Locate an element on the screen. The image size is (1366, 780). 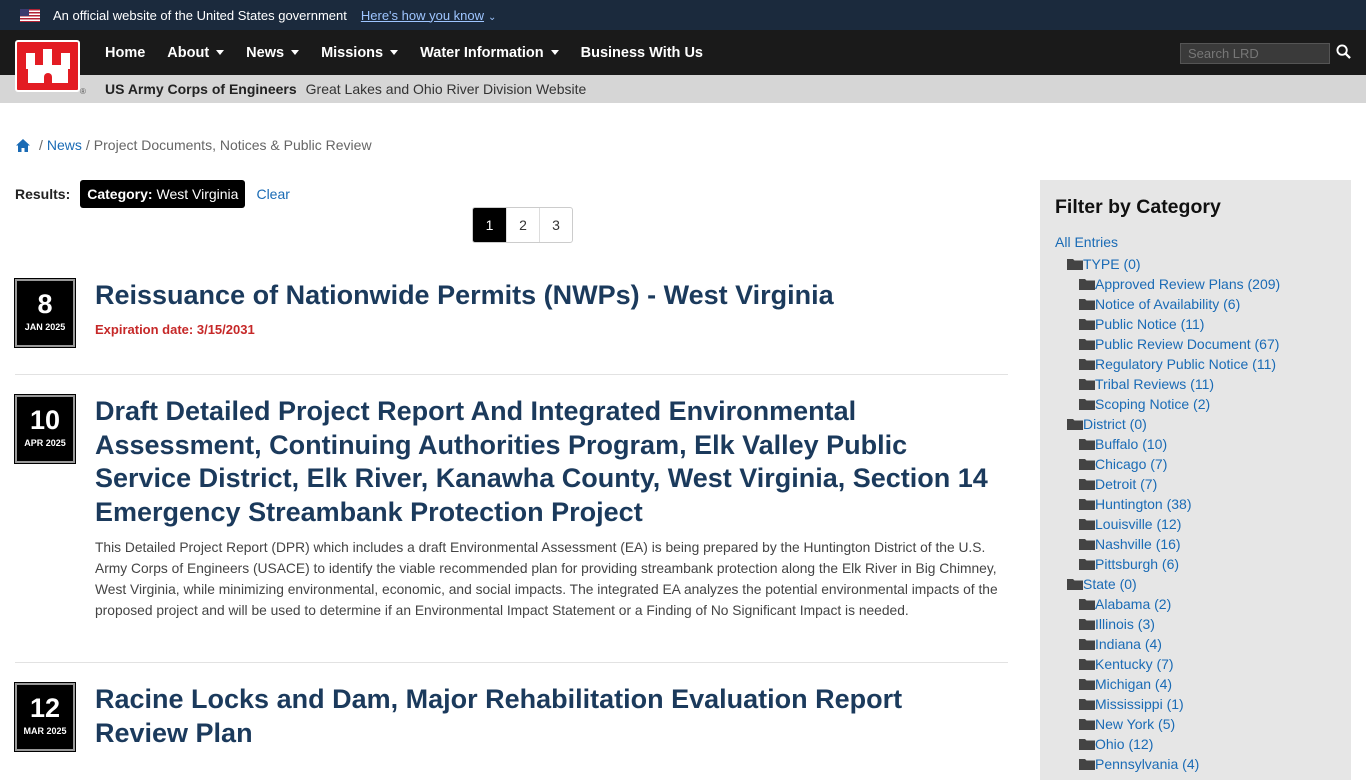
nav-business-with-us: Business With Us is located at coordinates (642, 53).